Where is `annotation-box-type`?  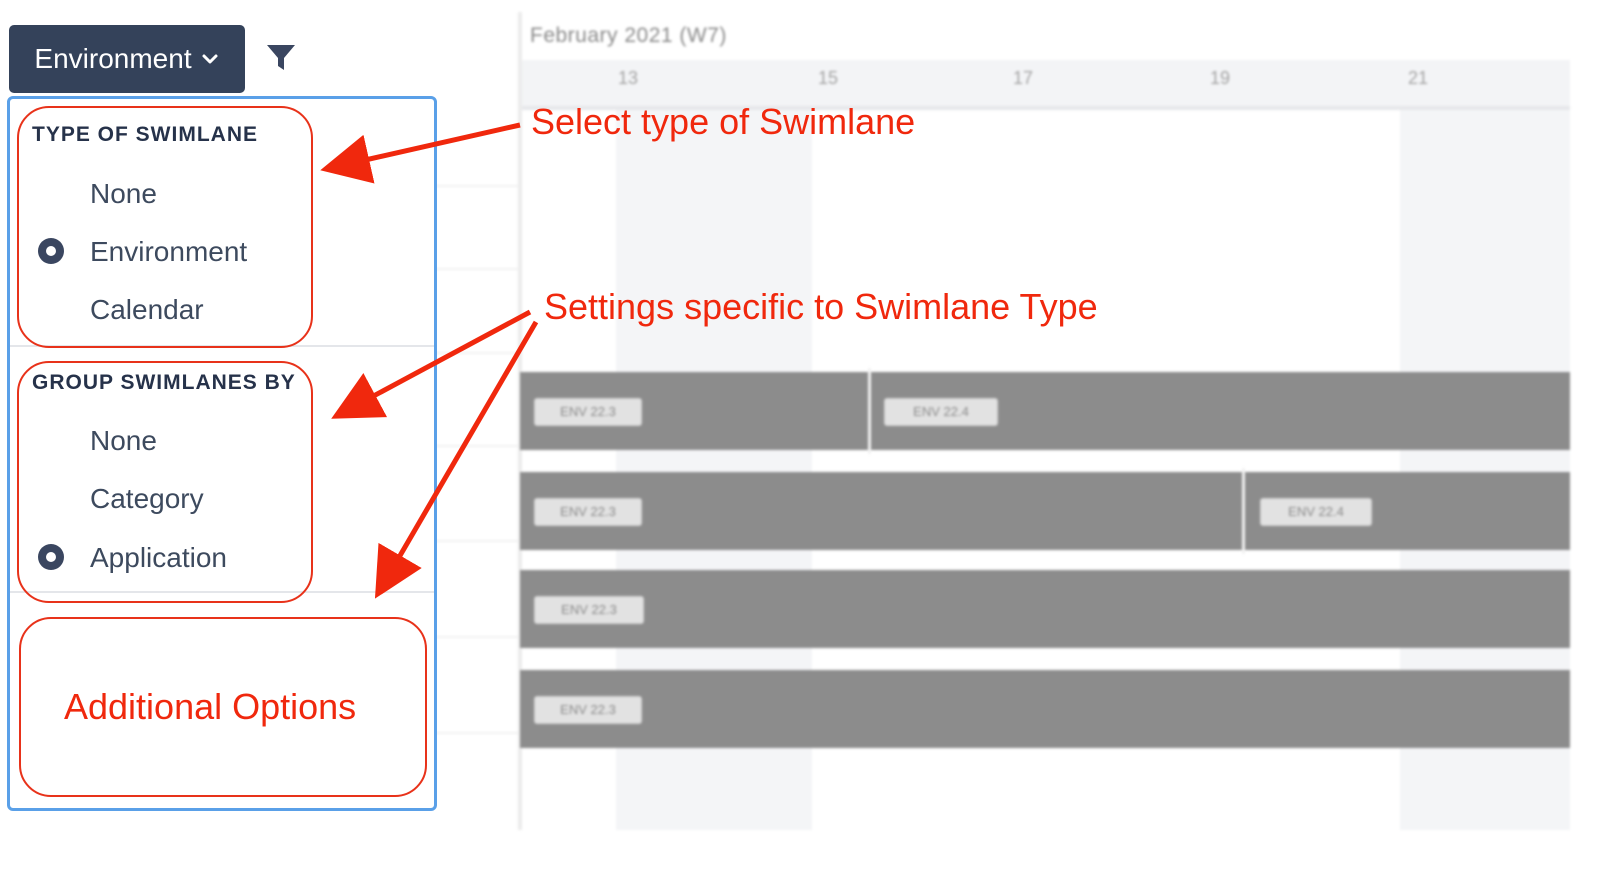
annotation-box-type is located at coordinates (165, 227).